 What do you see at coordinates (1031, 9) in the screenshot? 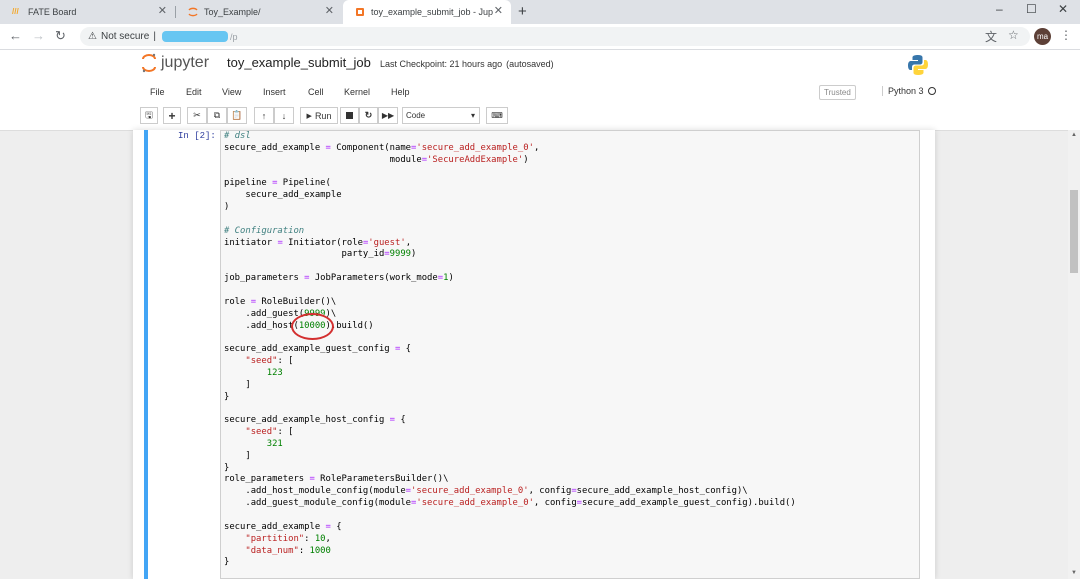
I see `maximize-button: ☐` at bounding box center [1031, 9].